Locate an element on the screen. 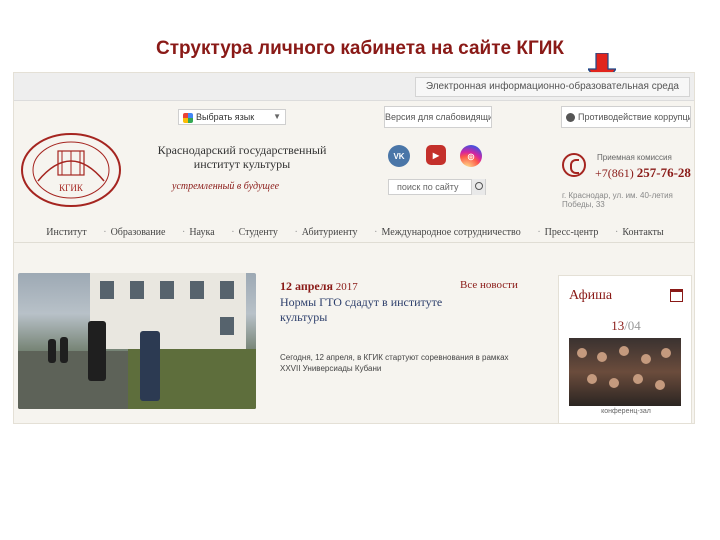  nav-item-label: Пресс-центр is located at coordinates (571, 232).